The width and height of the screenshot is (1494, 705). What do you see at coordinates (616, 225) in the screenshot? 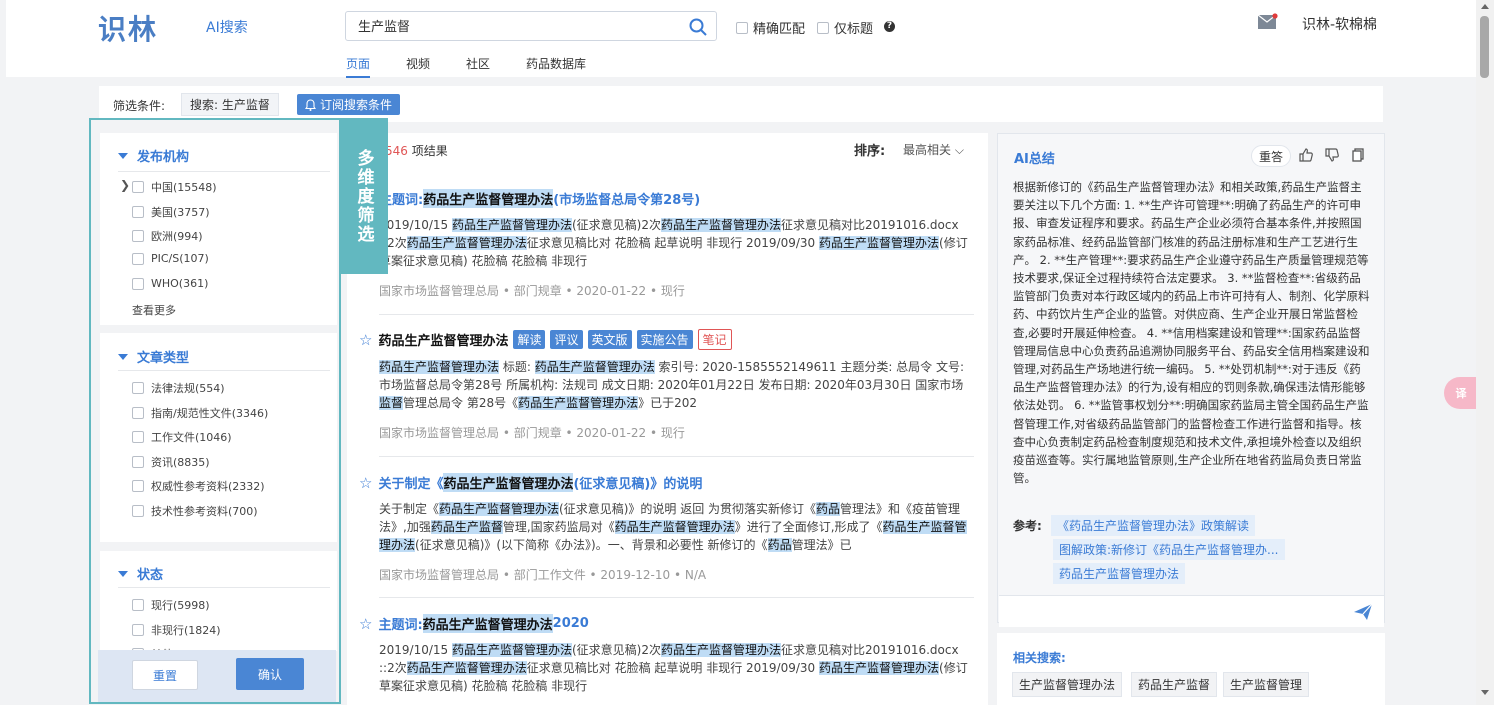
I see `snippet-text: (征求意见稿)2次` at bounding box center [616, 225].